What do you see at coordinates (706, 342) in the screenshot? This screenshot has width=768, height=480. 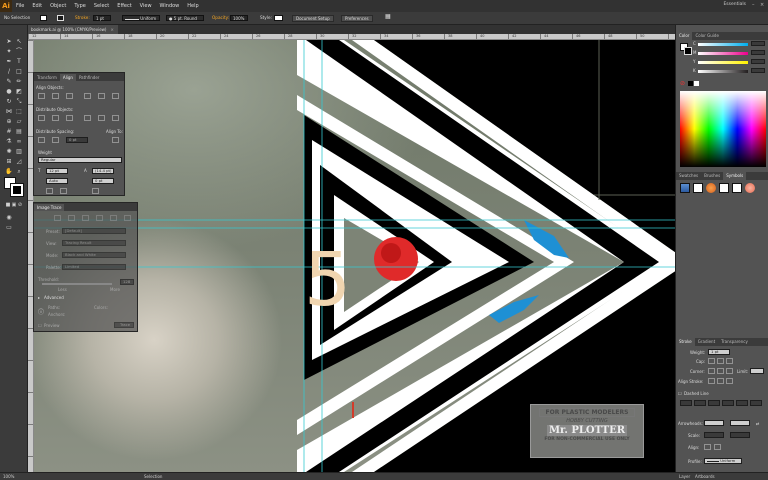 I see `tab-gradient: Gradient` at bounding box center [706, 342].